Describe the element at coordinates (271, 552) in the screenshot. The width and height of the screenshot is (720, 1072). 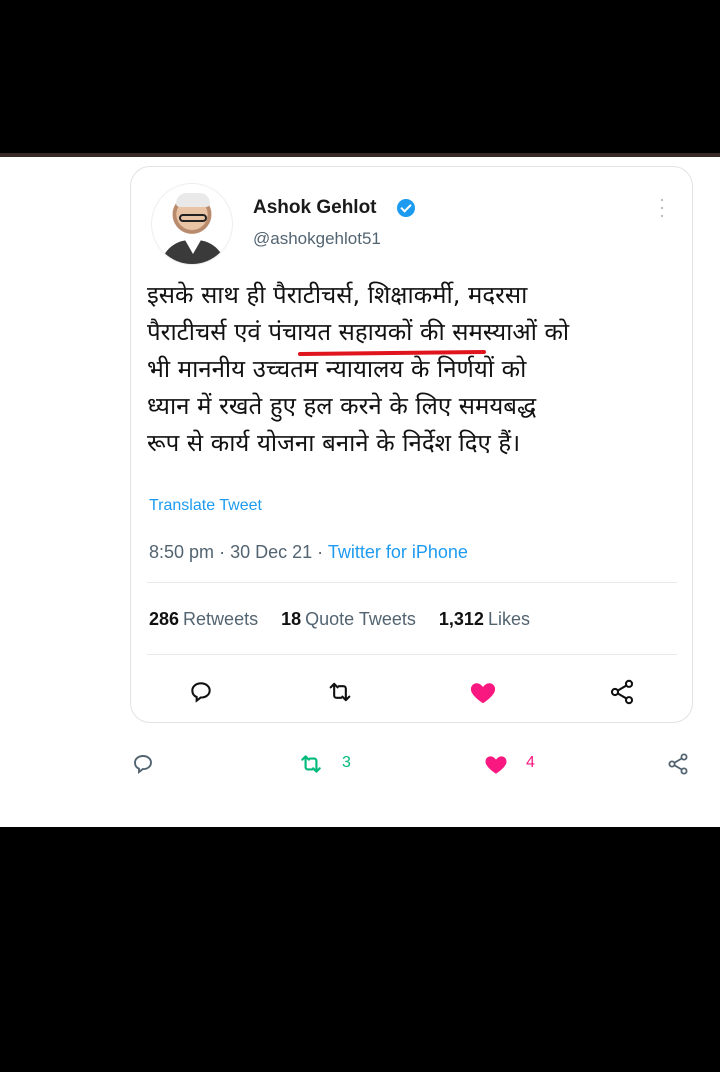
I see `tweet-date: 30 Dec 21` at that location.